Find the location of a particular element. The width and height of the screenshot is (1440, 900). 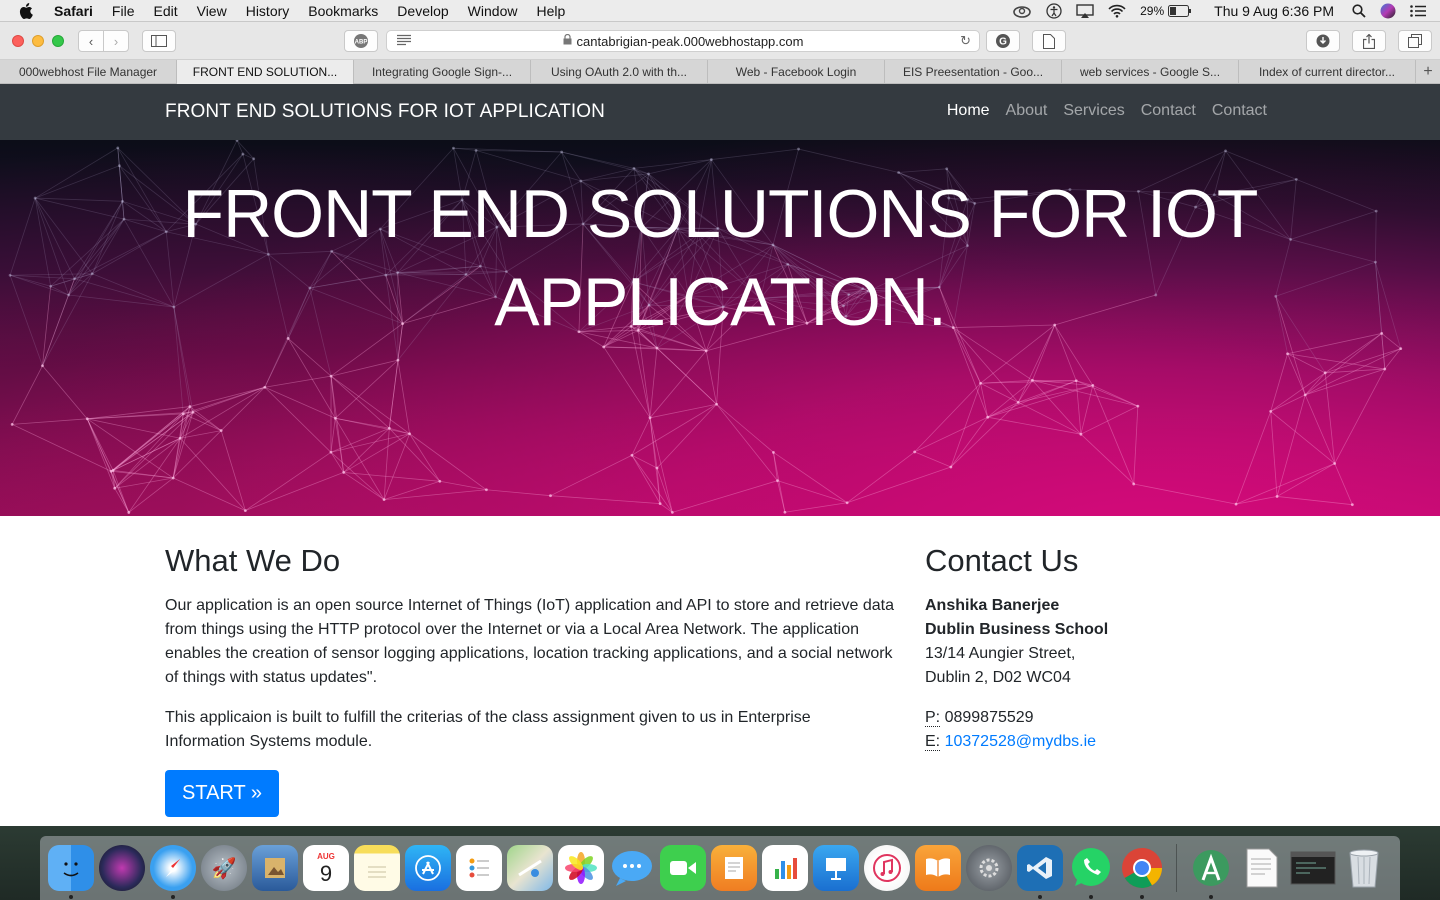

minimize-window-button is located at coordinates (38, 41).